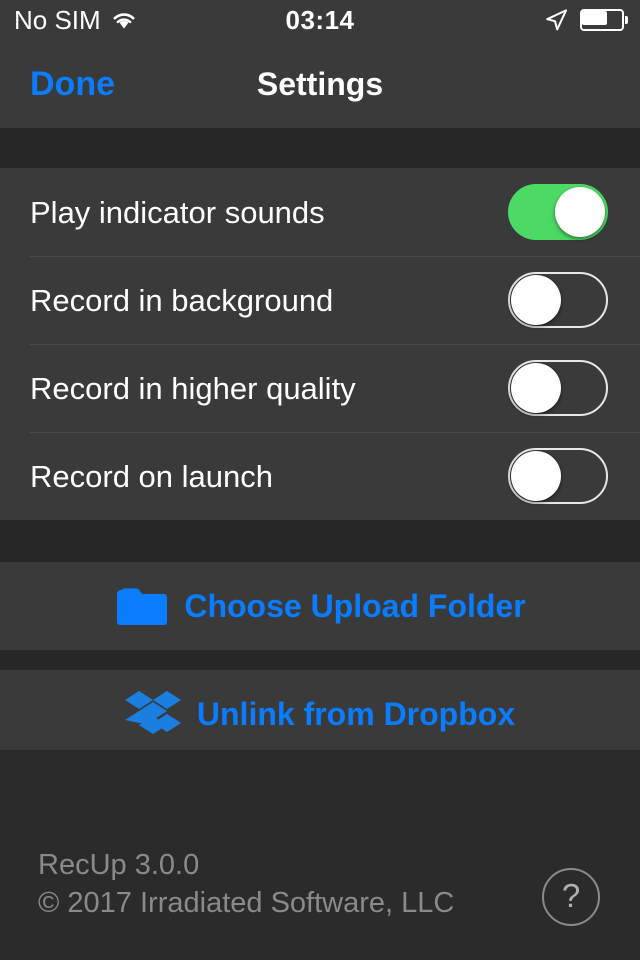 The image size is (640, 960). I want to click on app-version-label: RecUp 3.0.0, so click(119, 865).